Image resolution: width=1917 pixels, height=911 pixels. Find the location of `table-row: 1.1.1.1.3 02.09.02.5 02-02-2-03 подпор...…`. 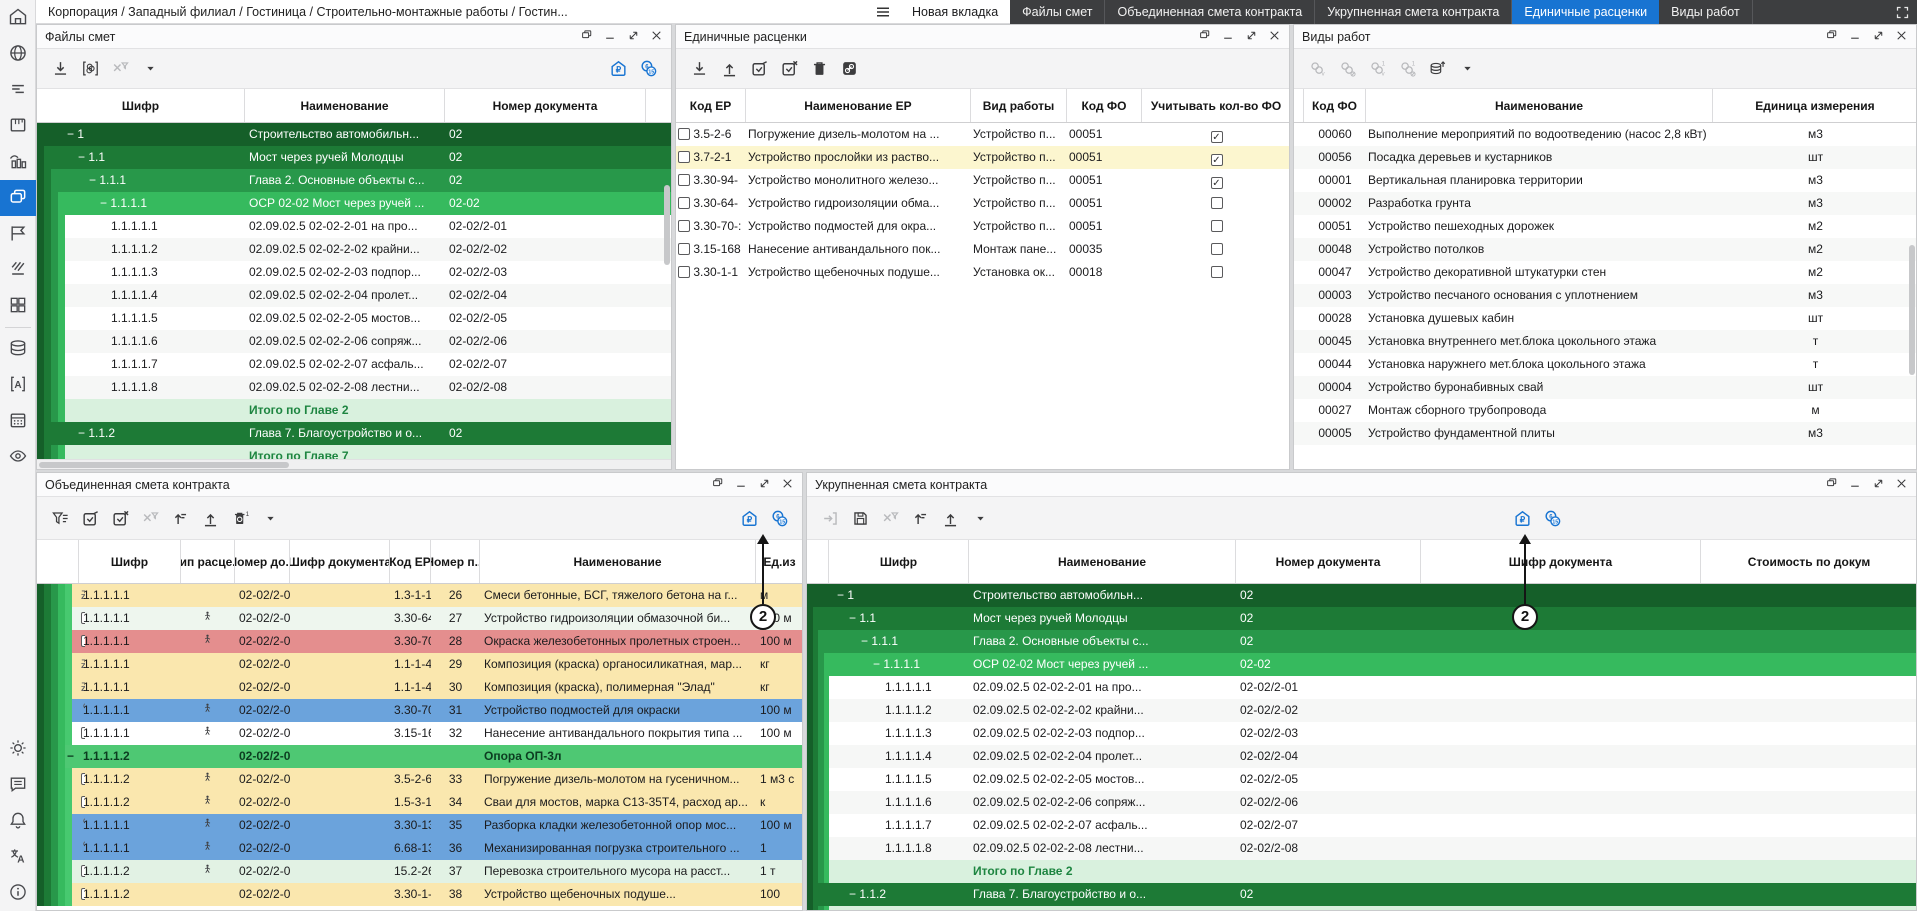

table-row: 1.1.1.1.3 02.09.02.5 02-02-2-03 подпор...… is located at coordinates (1361, 733).